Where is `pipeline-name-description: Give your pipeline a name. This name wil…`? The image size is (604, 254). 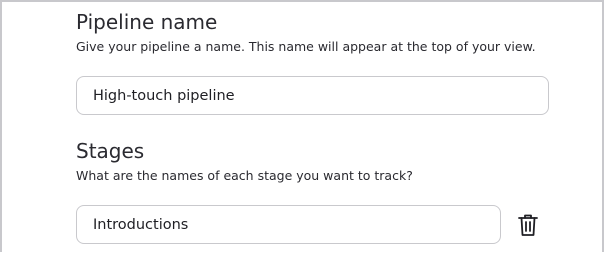 pipeline-name-description: Give your pipeline a name. This name wil… is located at coordinates (306, 46).